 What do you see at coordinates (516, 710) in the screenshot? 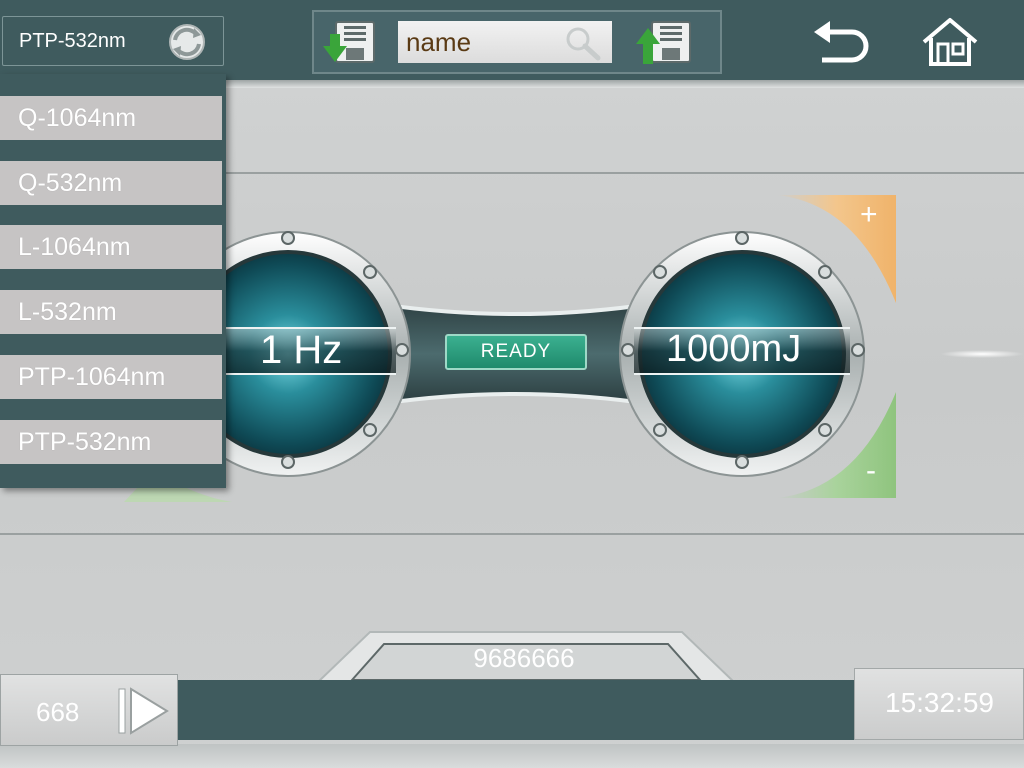
I see `bottom-bar` at bounding box center [516, 710].